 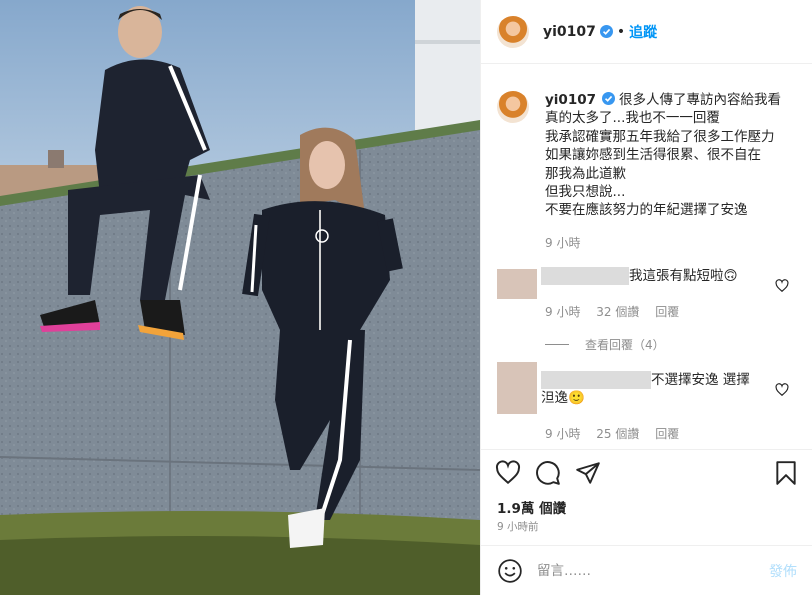 What do you see at coordinates (625, 345) in the screenshot?
I see `view-replies-label: 查看回覆（4）` at bounding box center [625, 345].